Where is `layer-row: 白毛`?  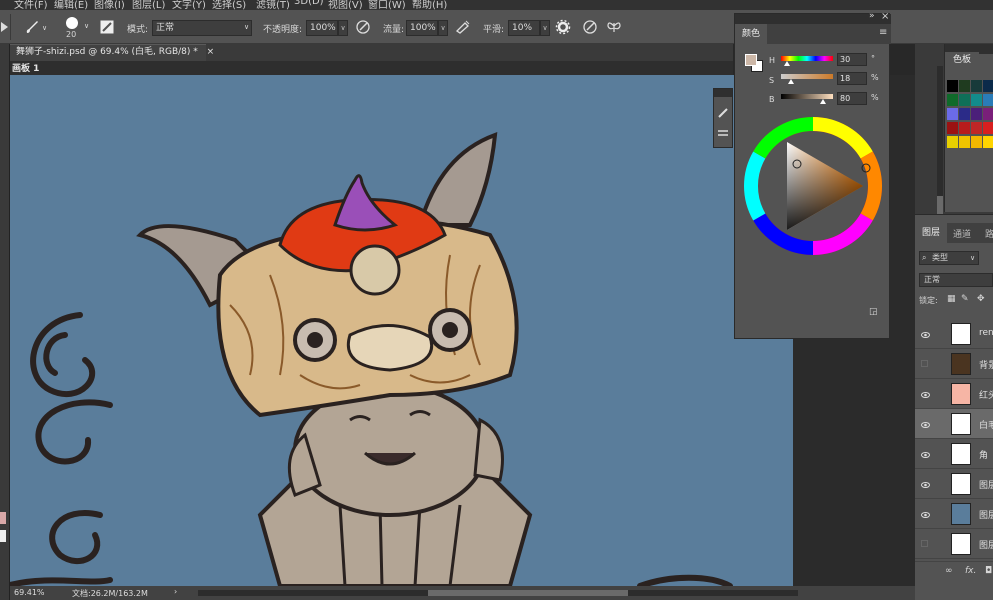
layer-row: 白毛 is located at coordinates (954, 424).